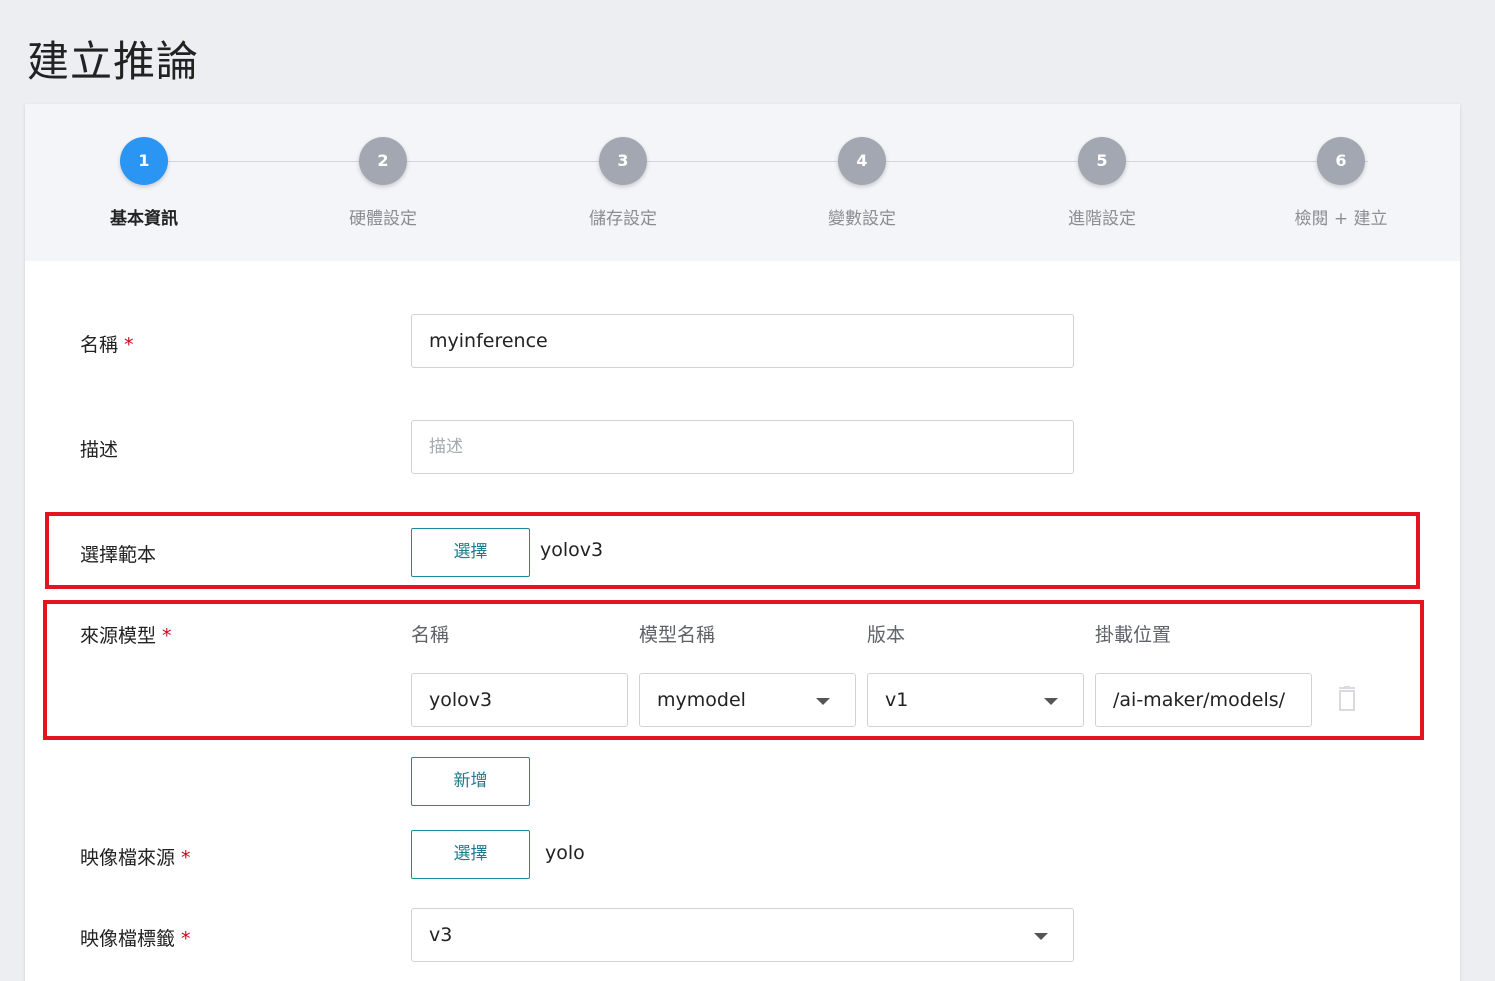 The image size is (1495, 981). What do you see at coordinates (623, 161) in the screenshot?
I see `step-number: 3` at bounding box center [623, 161].